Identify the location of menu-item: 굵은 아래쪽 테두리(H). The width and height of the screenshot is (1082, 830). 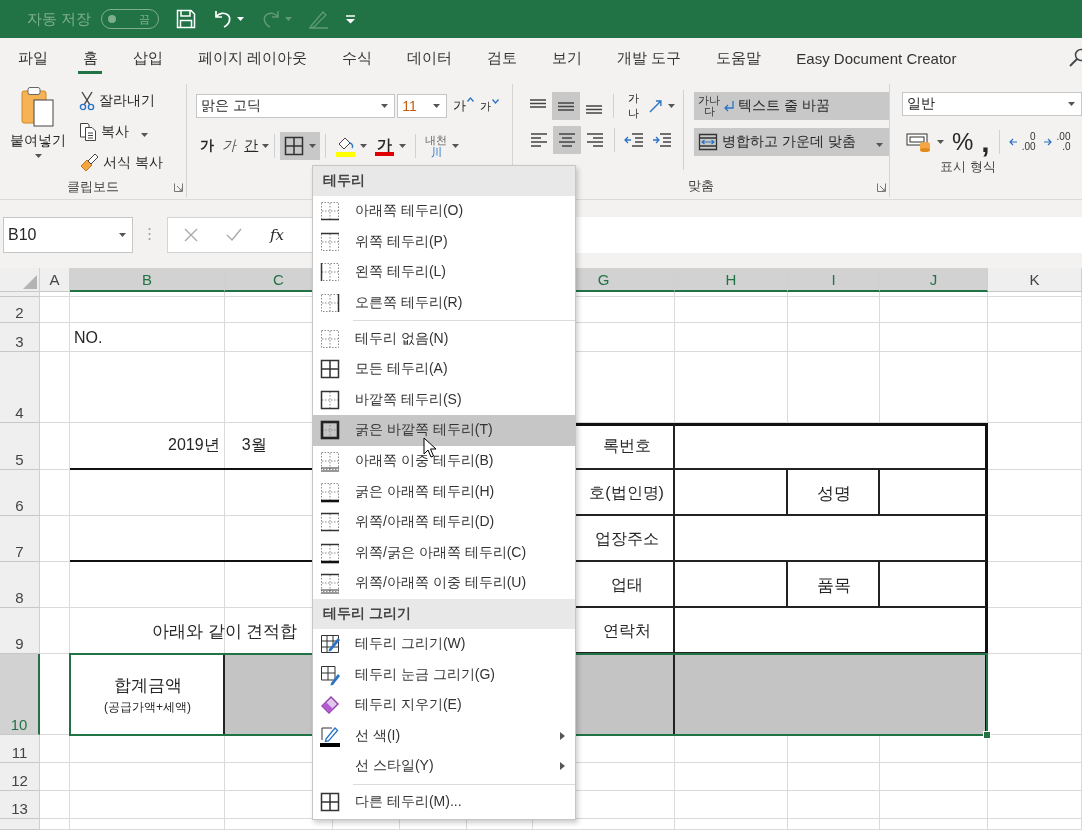
(444, 491).